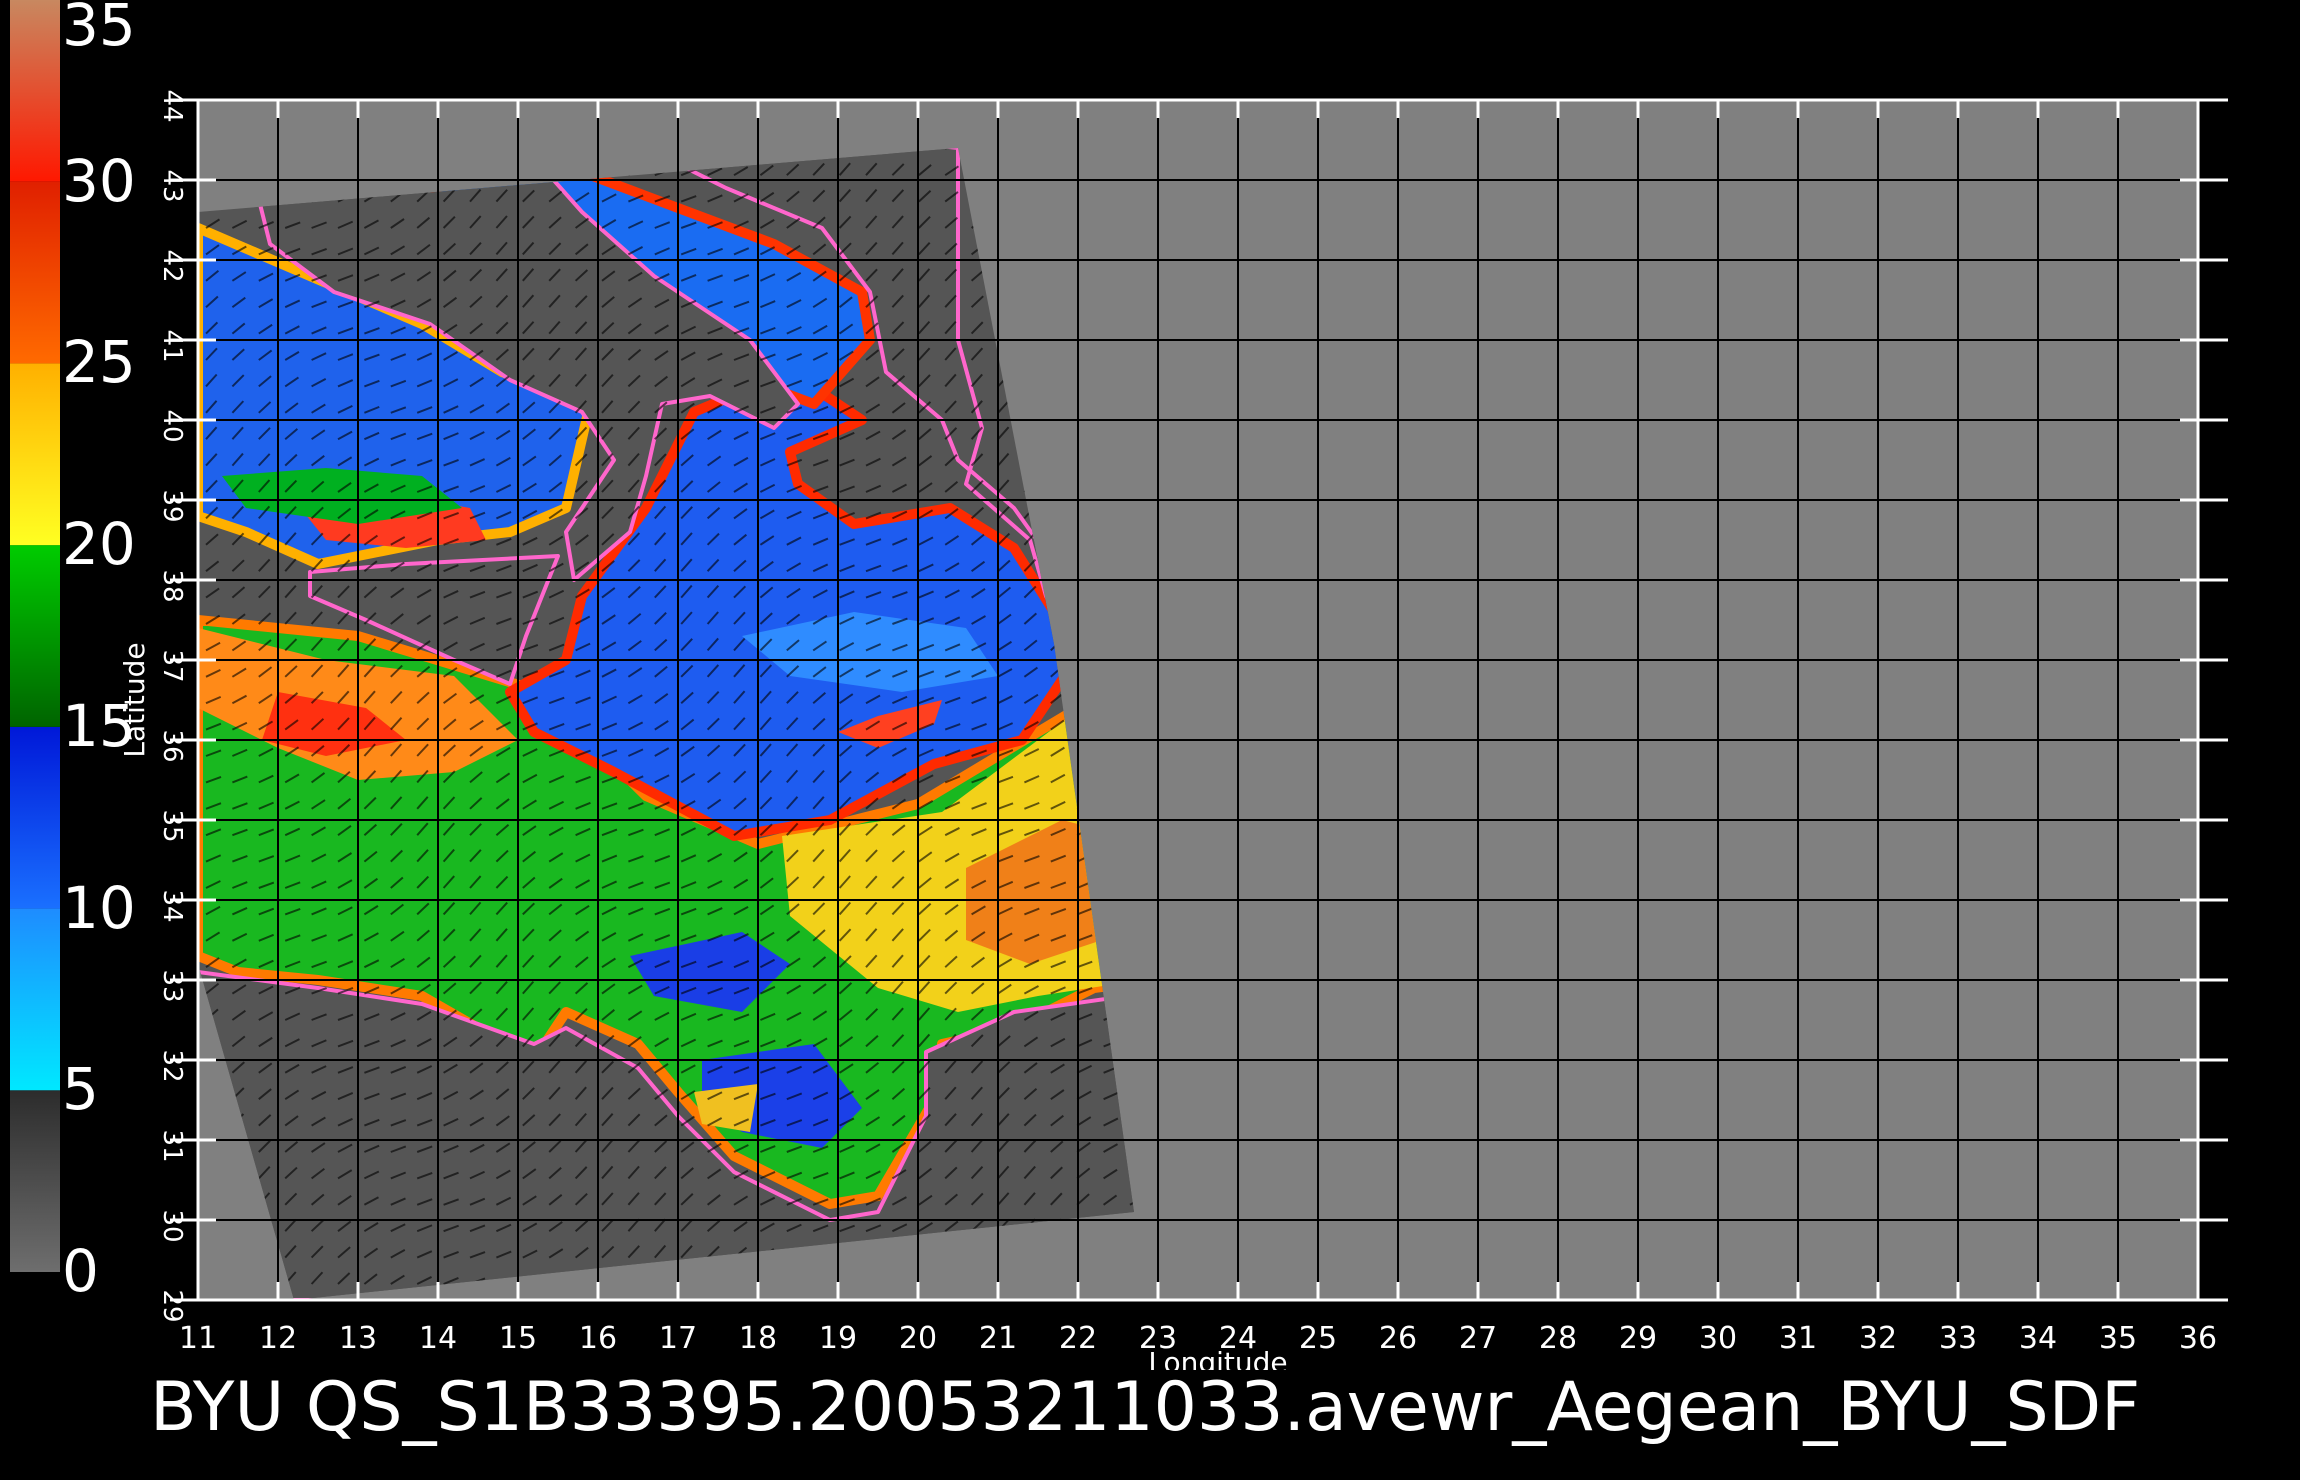 This screenshot has width=2300, height=1480. I want to click on x-tick-label: 28, so click(1558, 1338).